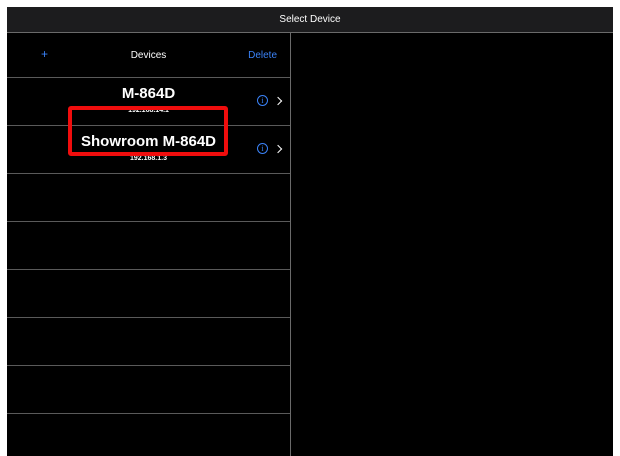 This screenshot has height=456, width=620. I want to click on device-row-m-864d: M-864D 192.168.14.1 i, so click(148, 102).